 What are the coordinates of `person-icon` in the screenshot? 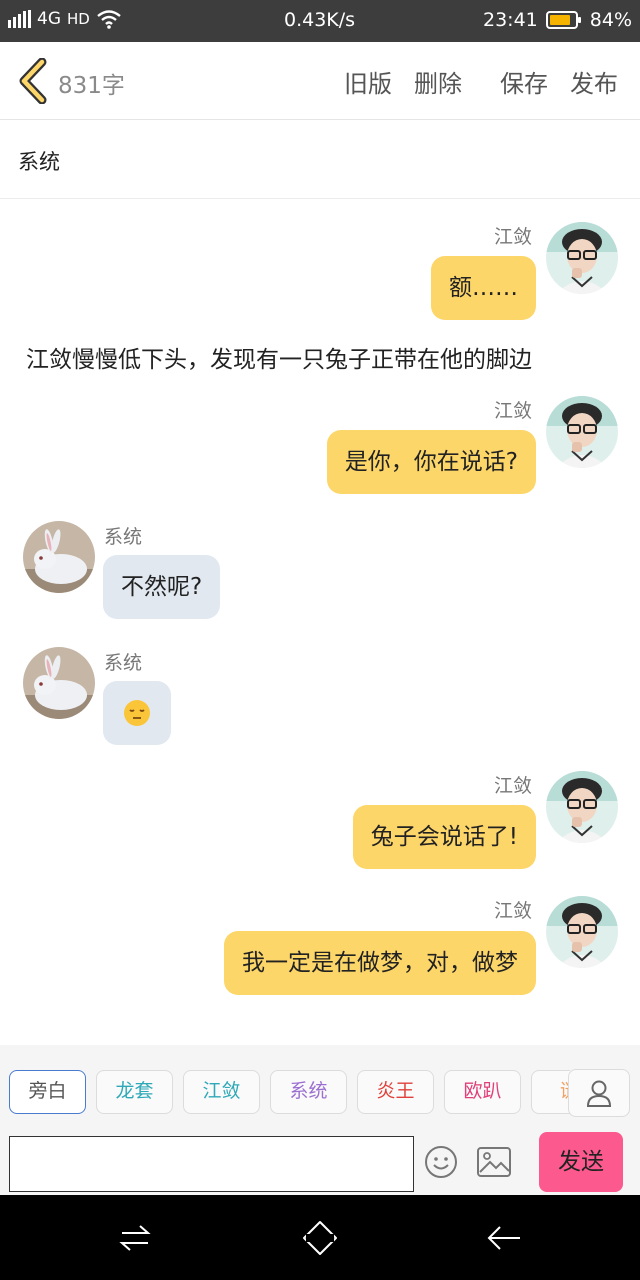 It's located at (599, 1093).